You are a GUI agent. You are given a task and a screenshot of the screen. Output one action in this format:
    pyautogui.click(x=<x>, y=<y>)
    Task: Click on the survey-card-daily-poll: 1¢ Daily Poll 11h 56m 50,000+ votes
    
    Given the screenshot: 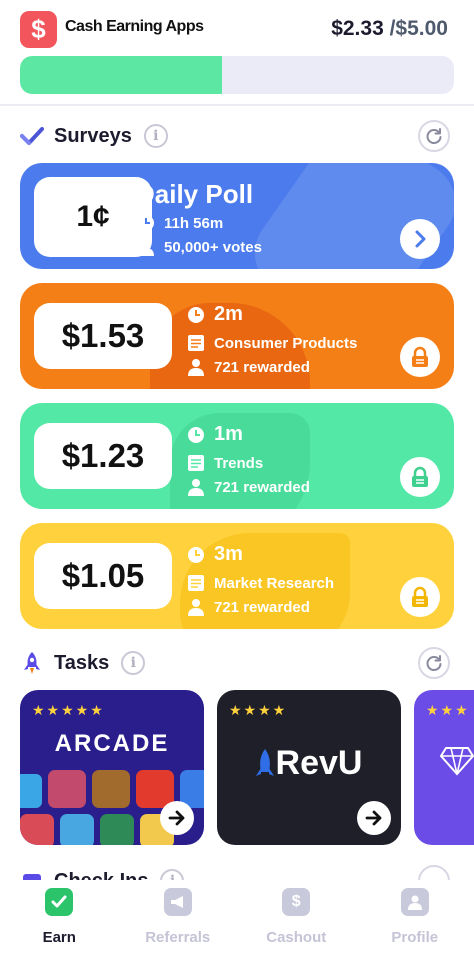 What is the action you would take?
    pyautogui.click(x=237, y=216)
    